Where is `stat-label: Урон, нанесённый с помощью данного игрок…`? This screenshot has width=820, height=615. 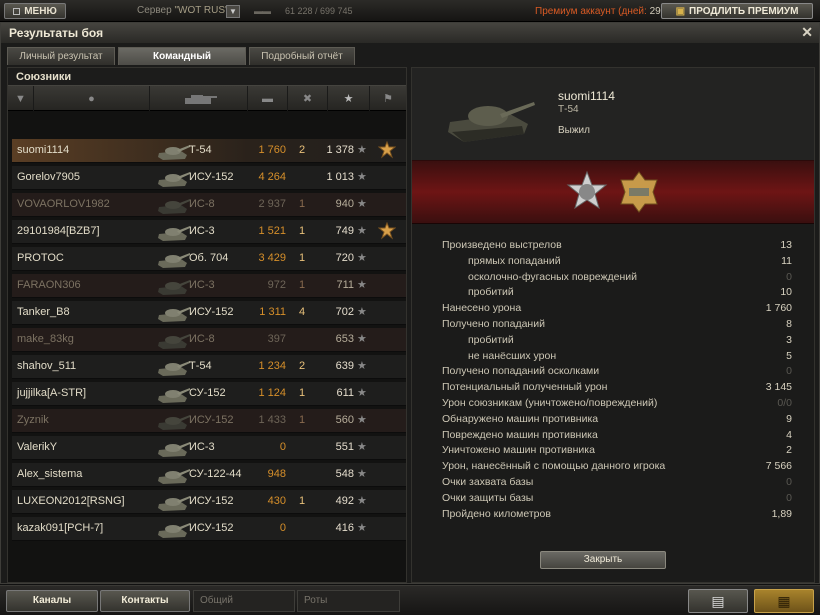
stat-label: Урон, нанесённый с помощью данного игрок… is located at coordinates (554, 466).